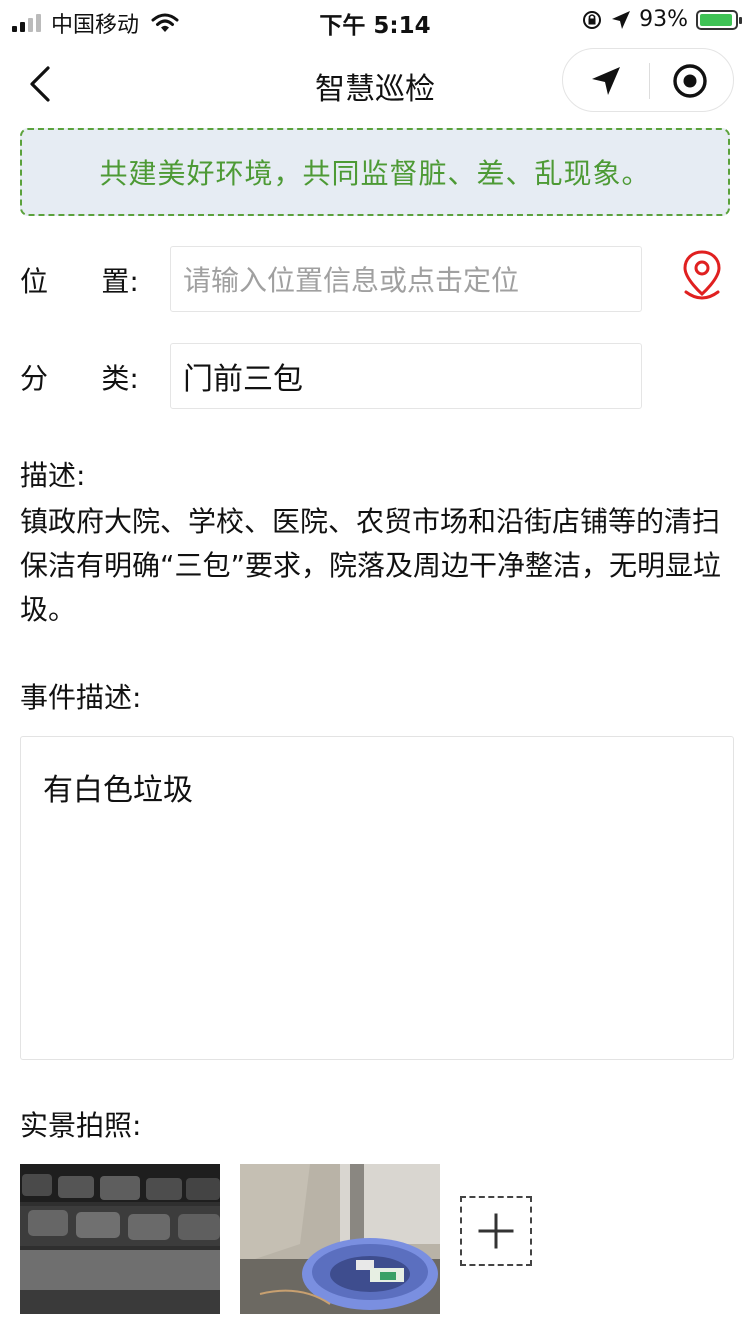 The image size is (750, 1334). Describe the element at coordinates (375, 84) in the screenshot. I see `nav-bar: 智慧巡检` at that location.